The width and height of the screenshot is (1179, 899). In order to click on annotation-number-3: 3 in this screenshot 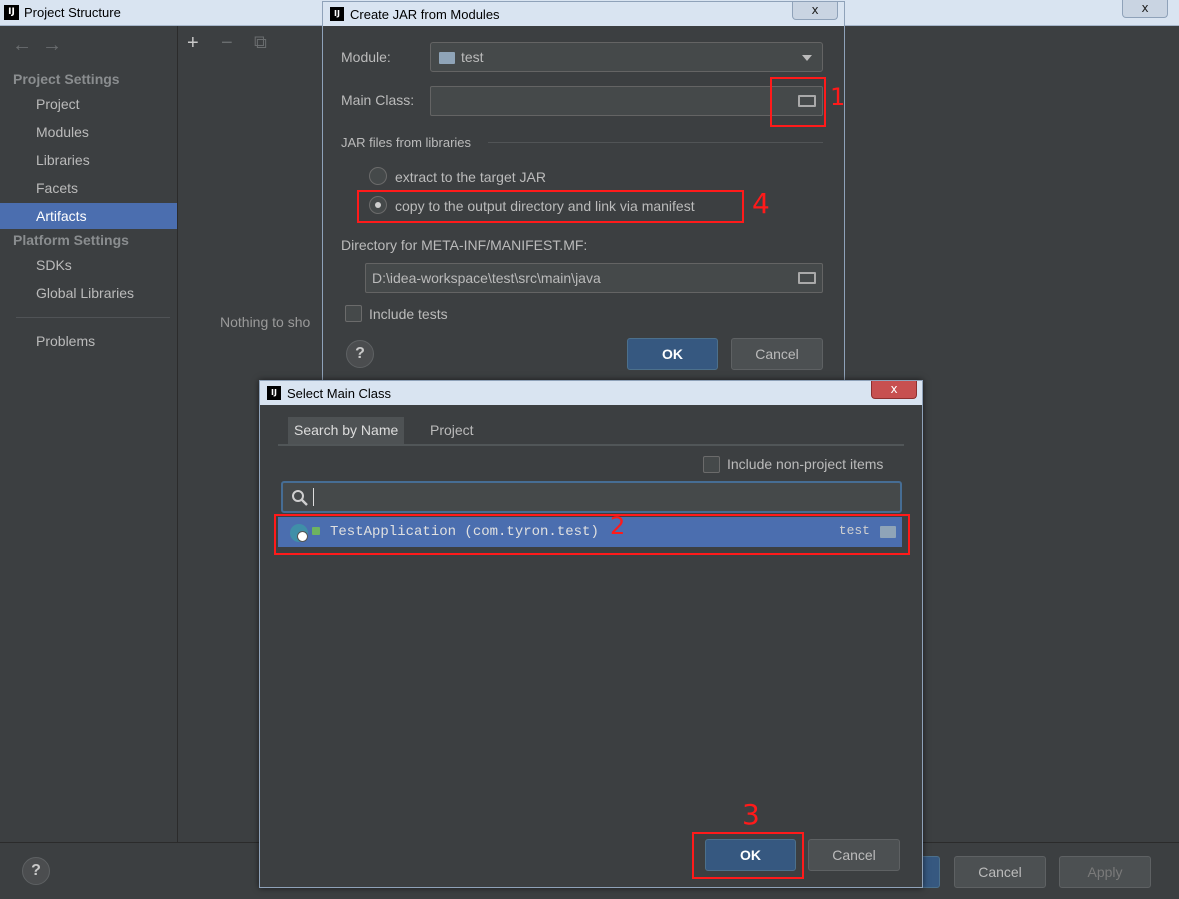, I will do `click(751, 814)`.